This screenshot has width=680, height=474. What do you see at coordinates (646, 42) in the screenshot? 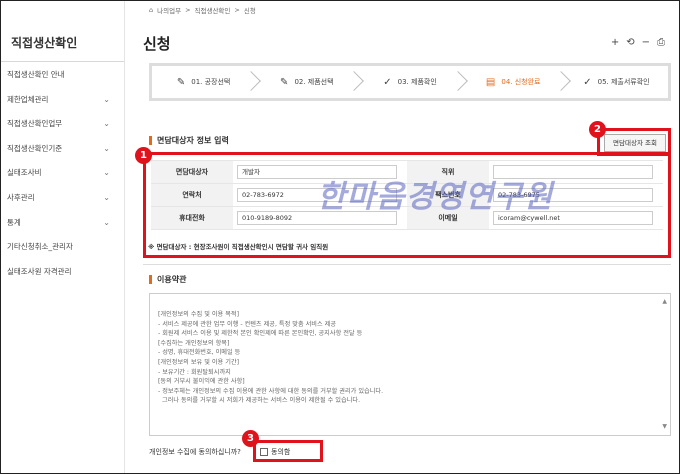
I see `zoom-out-icon: −` at bounding box center [646, 42].